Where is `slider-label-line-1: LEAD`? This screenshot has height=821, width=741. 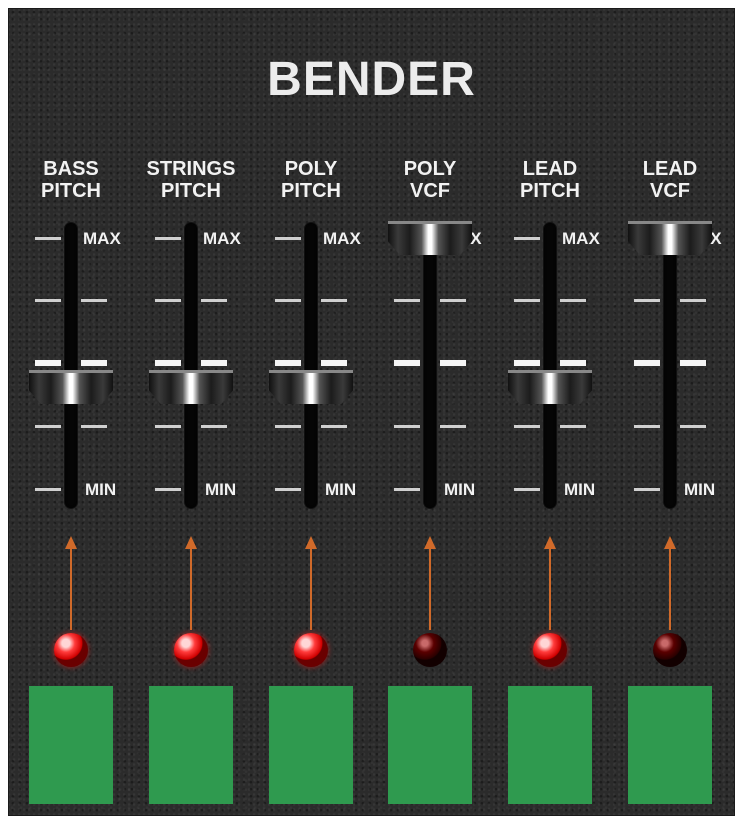 slider-label-line-1: LEAD is located at coordinates (670, 169).